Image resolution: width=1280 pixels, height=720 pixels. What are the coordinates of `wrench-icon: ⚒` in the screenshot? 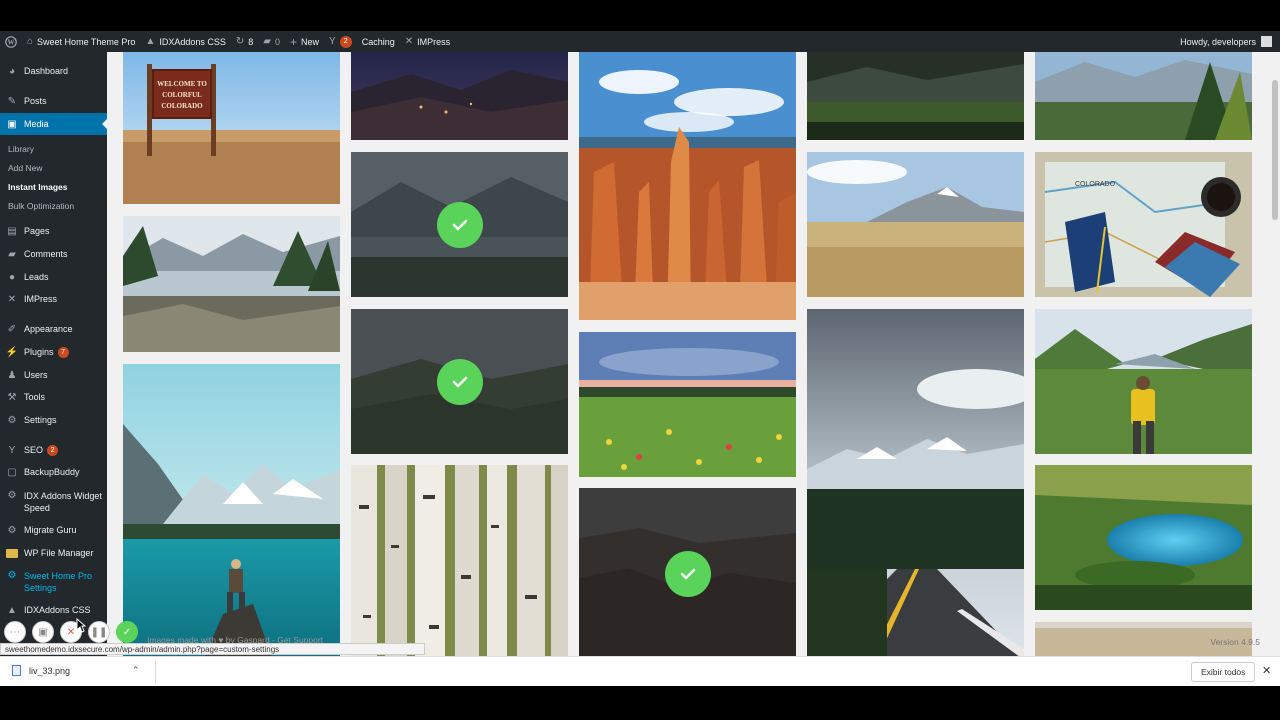 It's located at (12, 397).